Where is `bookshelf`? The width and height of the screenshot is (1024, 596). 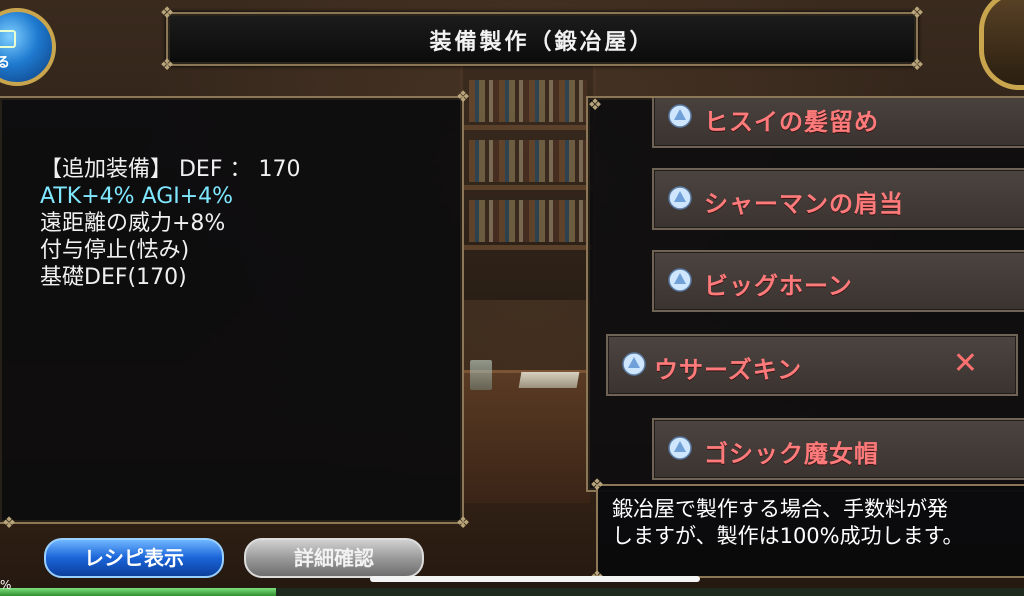
bookshelf is located at coordinates (528, 180).